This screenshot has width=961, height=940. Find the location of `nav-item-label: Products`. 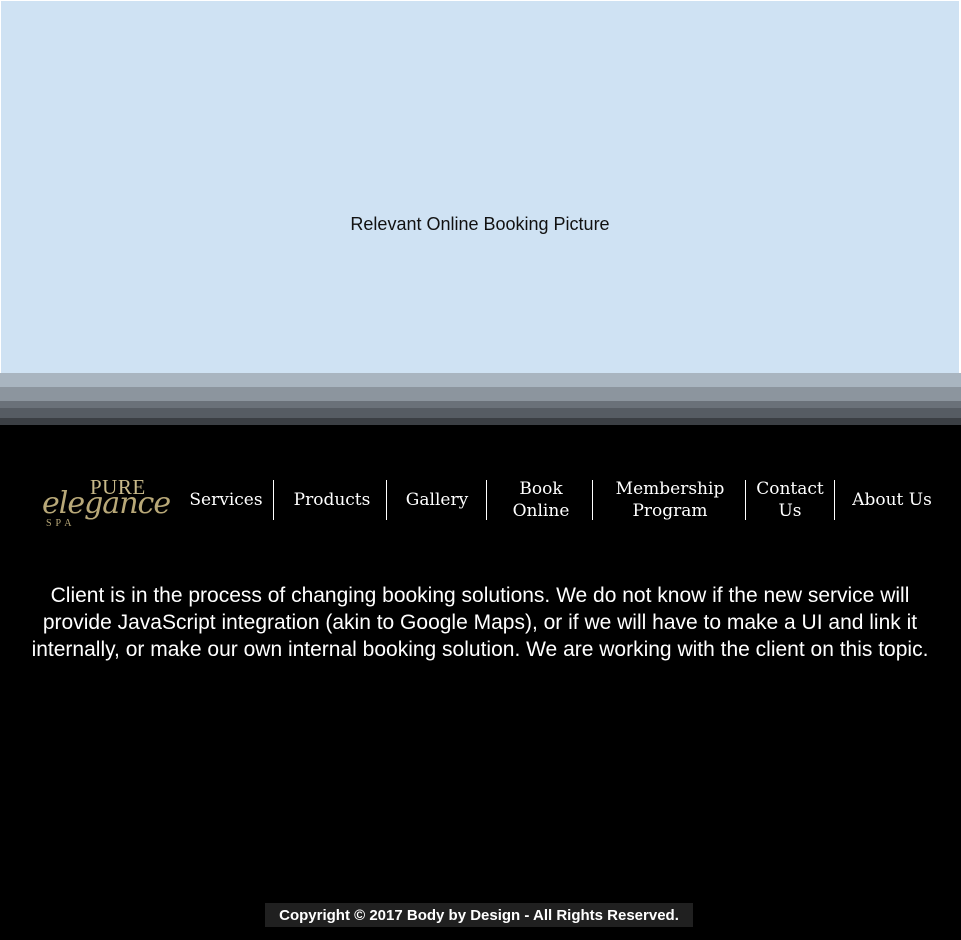

nav-item-label: Products is located at coordinates (332, 500).